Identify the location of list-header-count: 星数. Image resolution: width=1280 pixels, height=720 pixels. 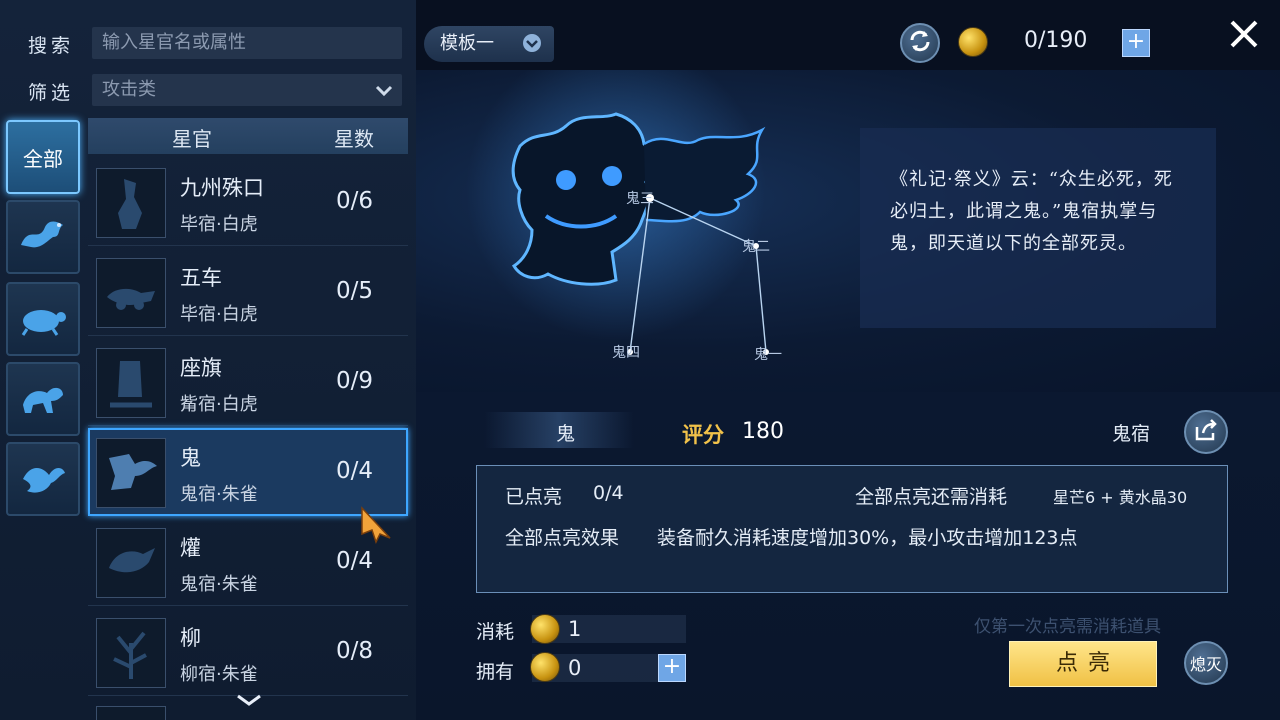
(354, 139).